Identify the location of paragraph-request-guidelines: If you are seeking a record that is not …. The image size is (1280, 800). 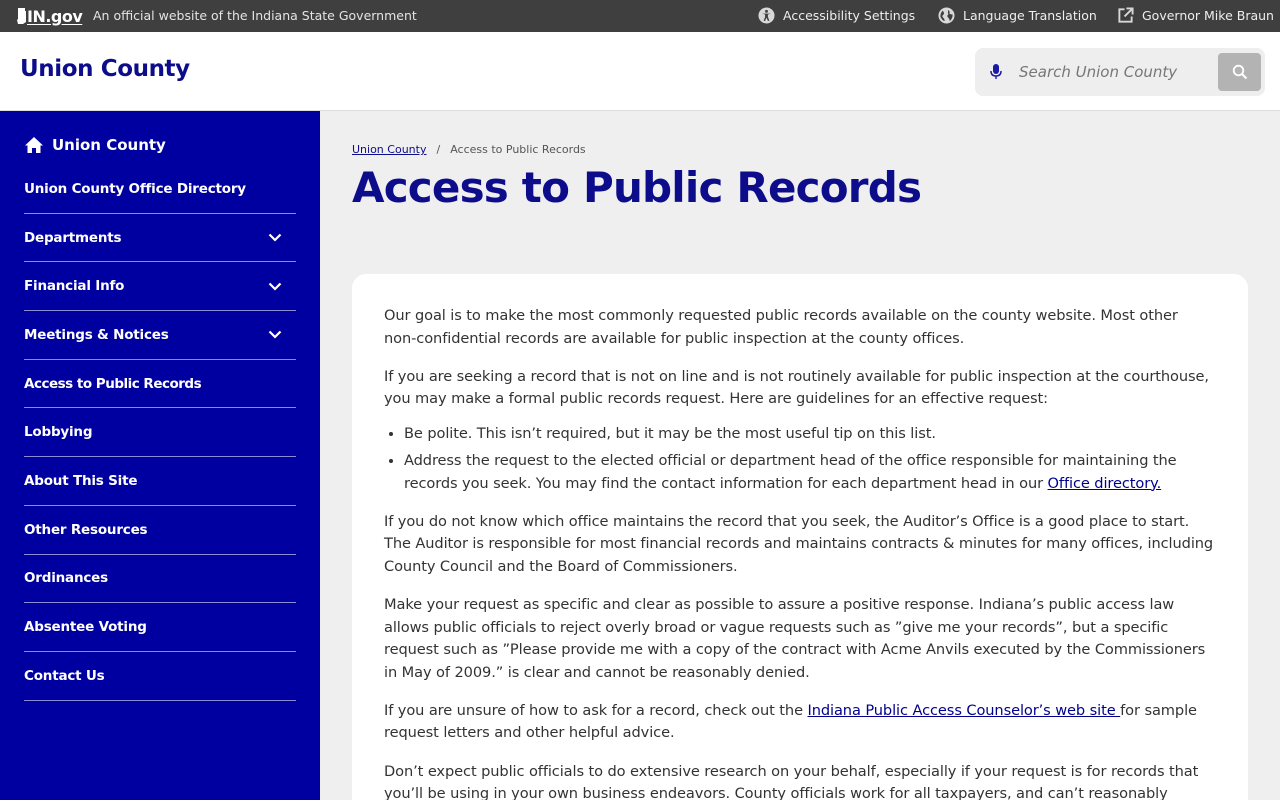
(796, 387).